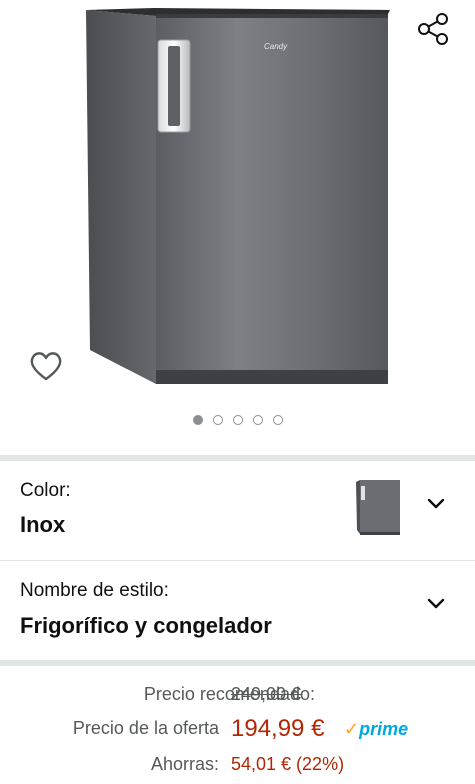  Describe the element at coordinates (384, 729) in the screenshot. I see `prime-label: prime` at that location.